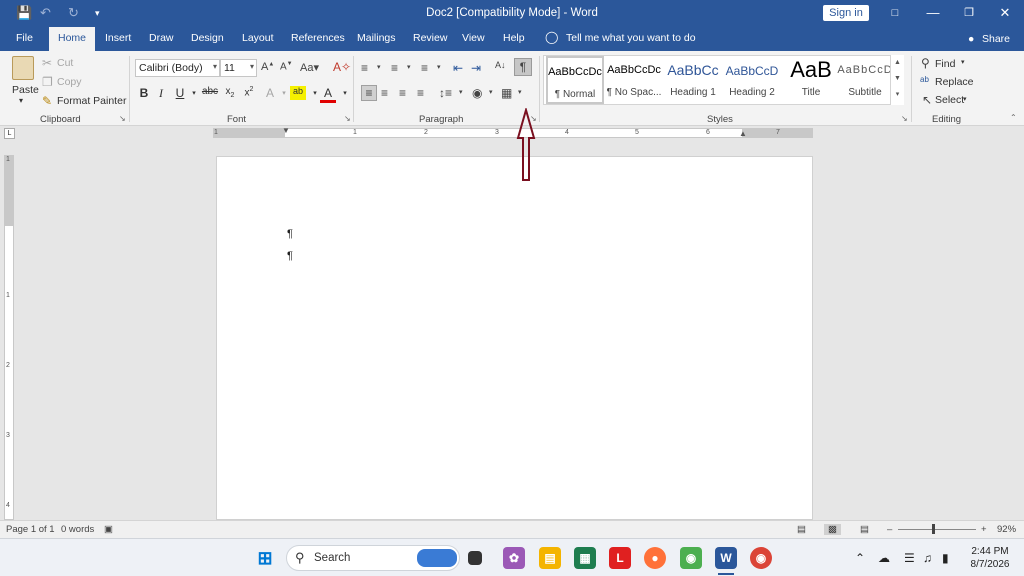 The width and height of the screenshot is (1024, 576). Describe the element at coordinates (194, 93) in the screenshot. I see `underline-dropdown-icon: ▾` at that location.